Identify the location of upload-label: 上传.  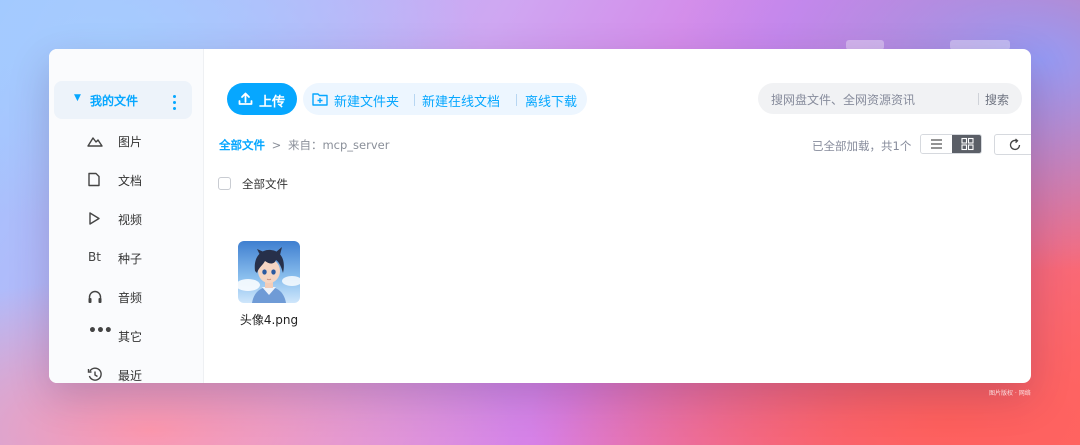
(272, 102).